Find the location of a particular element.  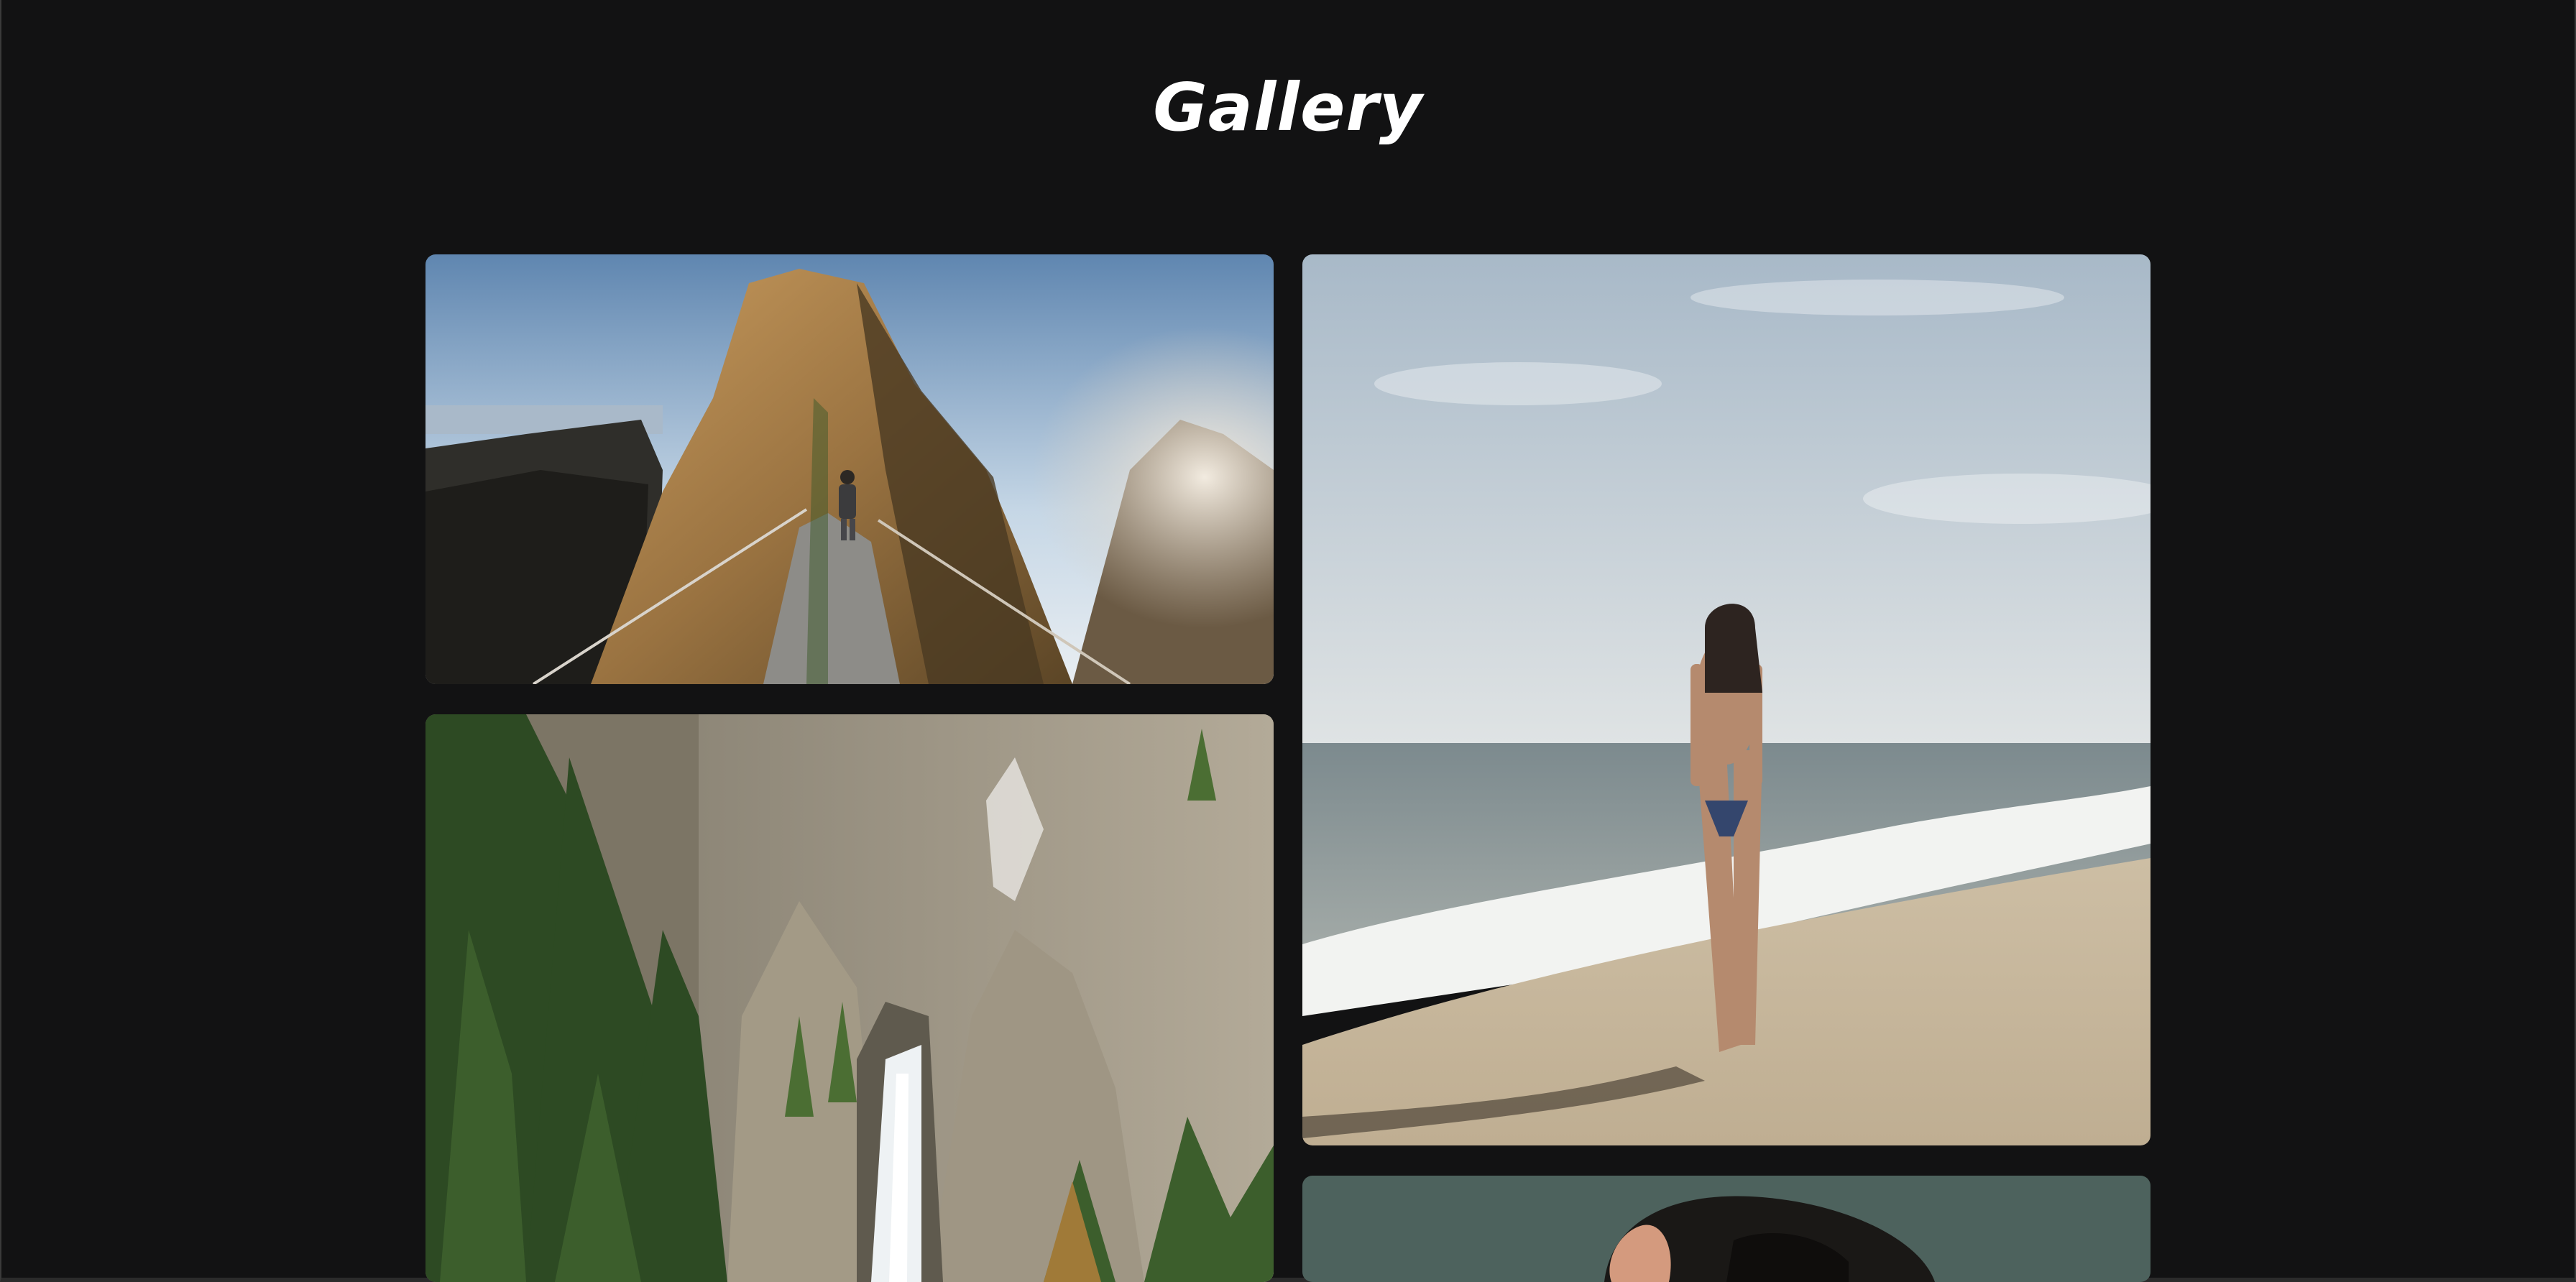

page-title: Gallery is located at coordinates (1288, 107).